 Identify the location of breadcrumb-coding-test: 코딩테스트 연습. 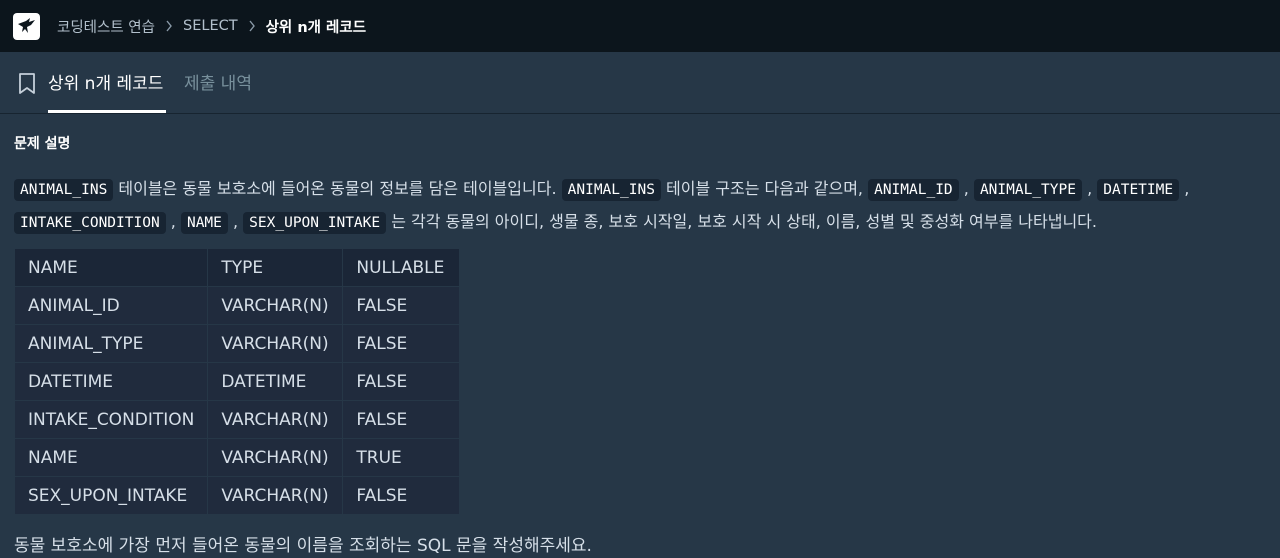
(106, 26).